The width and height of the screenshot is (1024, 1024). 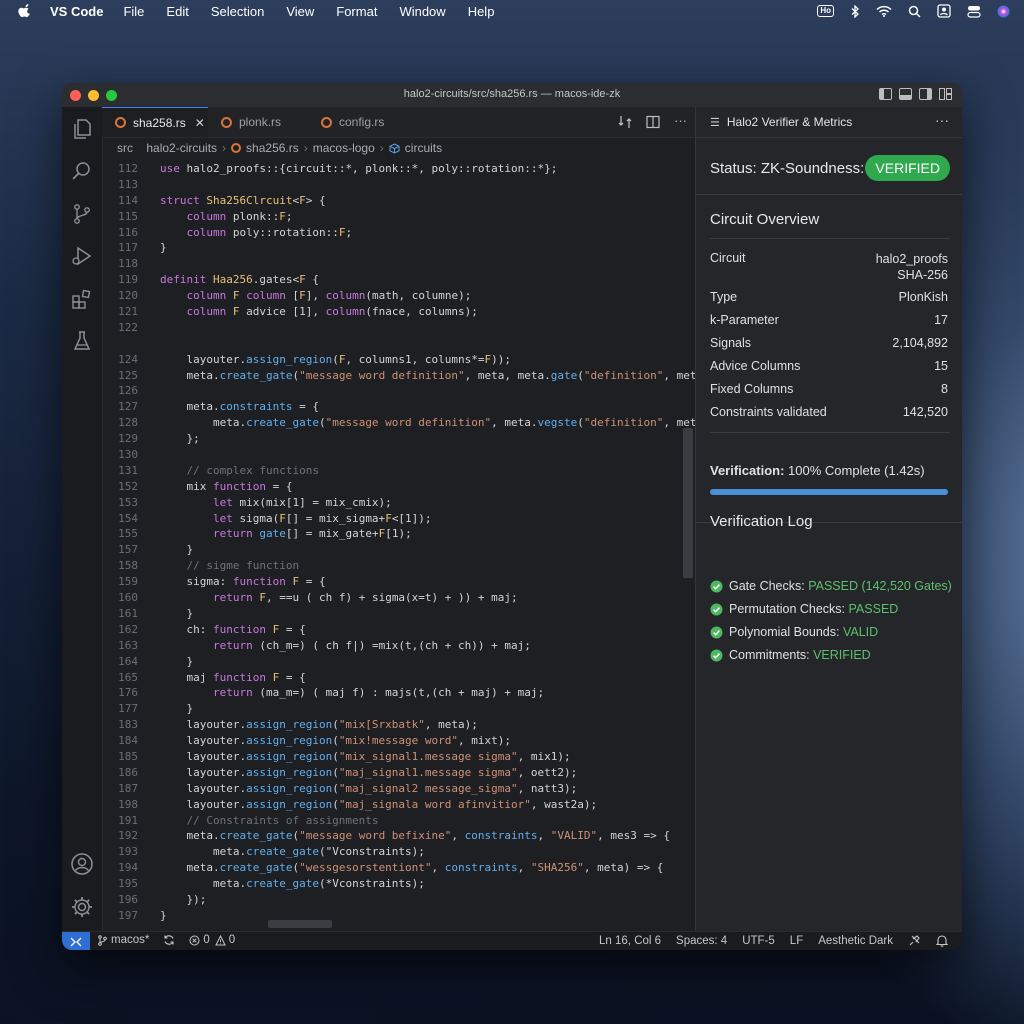 I want to click on customize-layout-icon, so click(x=945, y=94).